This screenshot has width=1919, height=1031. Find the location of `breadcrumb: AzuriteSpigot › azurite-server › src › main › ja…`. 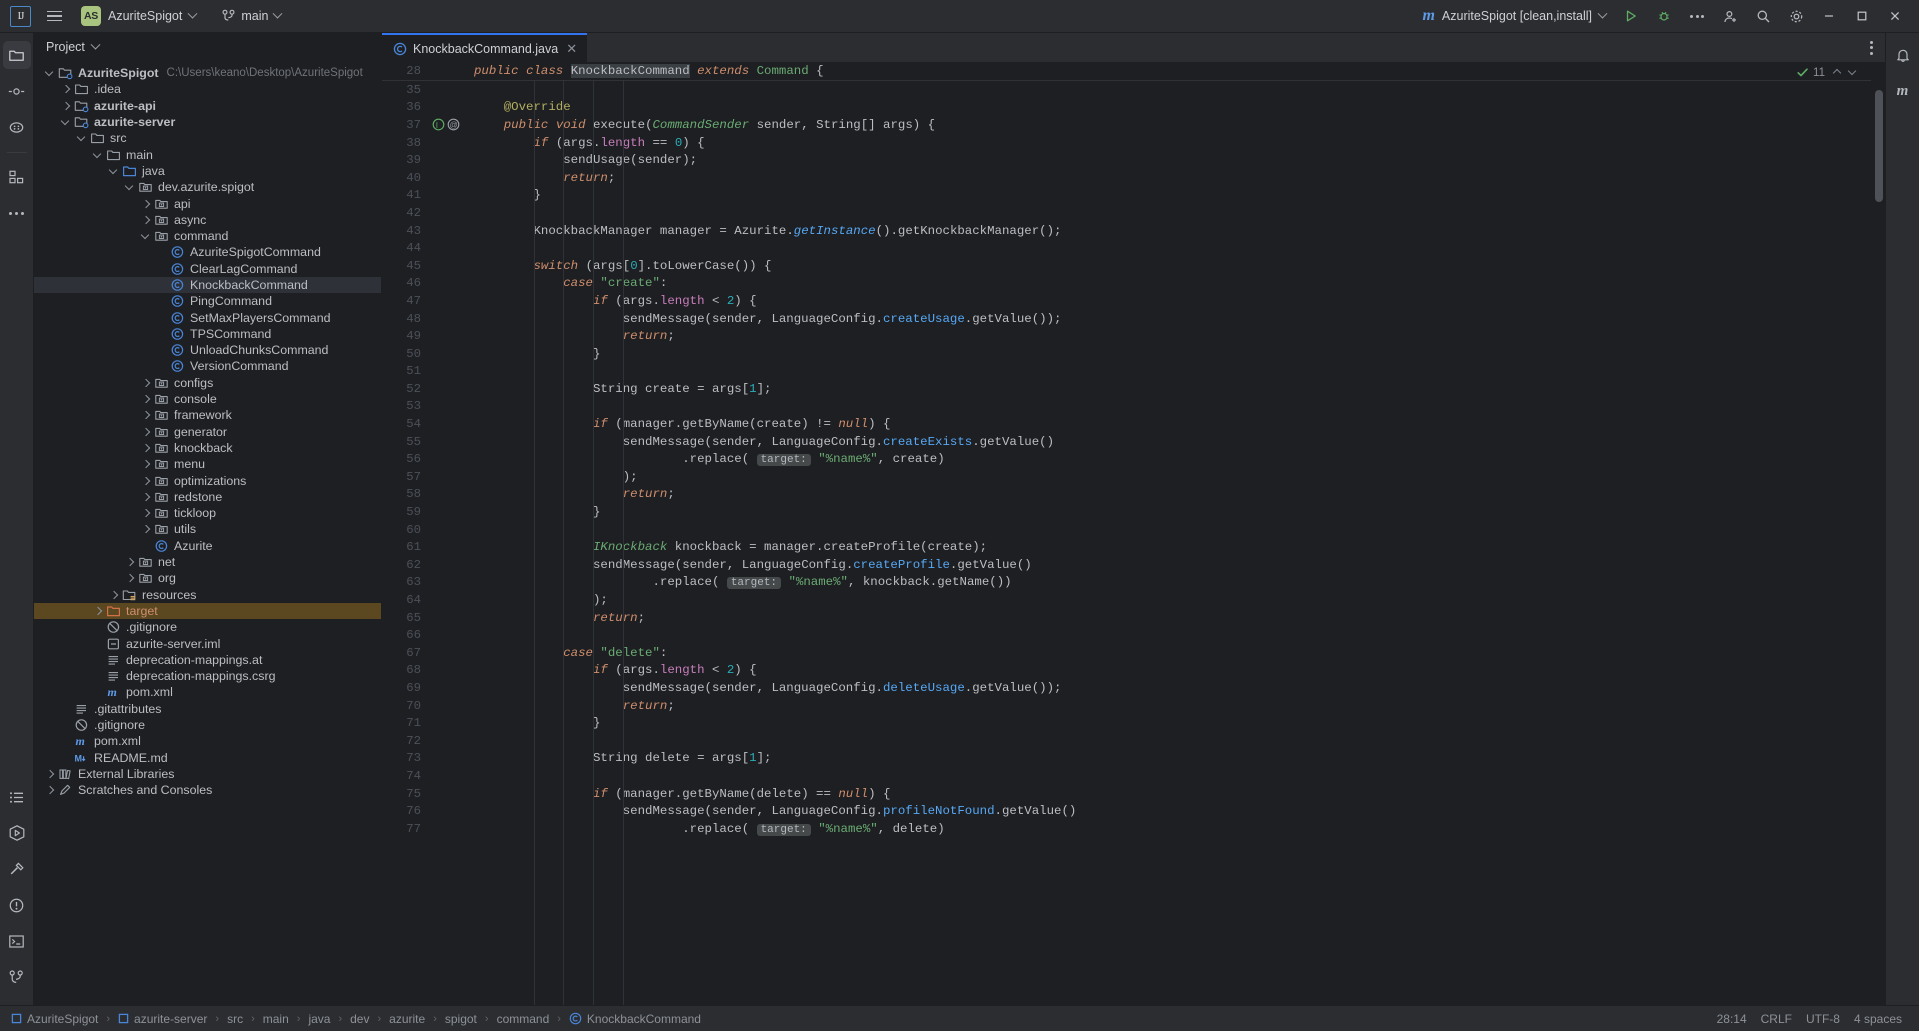

breadcrumb: AzuriteSpigot › azurite-server › src › main › ja… is located at coordinates (356, 1019).